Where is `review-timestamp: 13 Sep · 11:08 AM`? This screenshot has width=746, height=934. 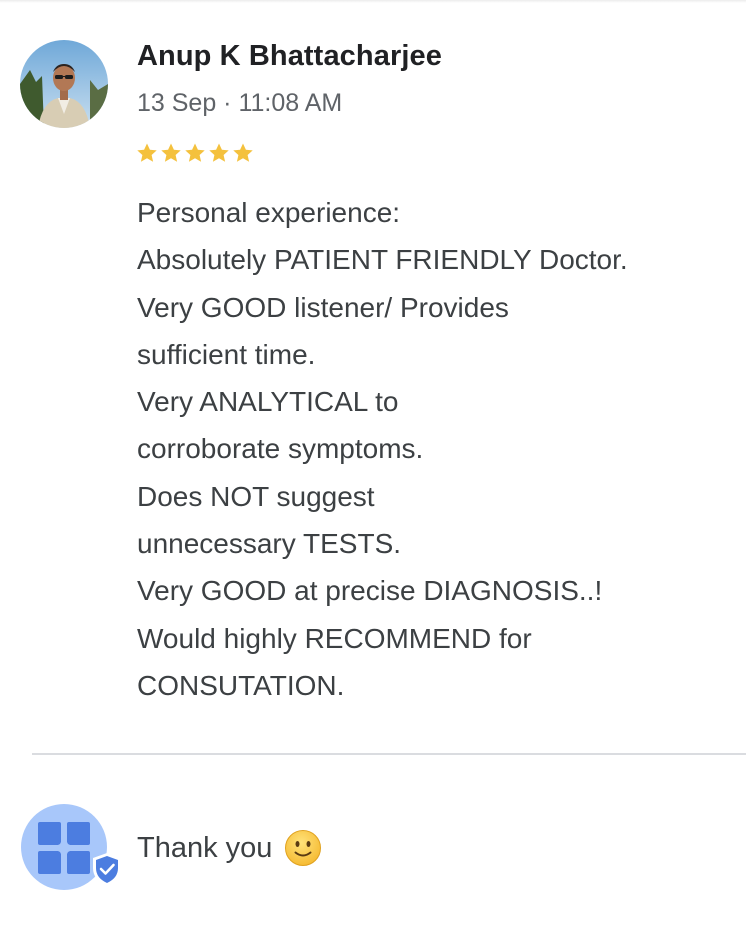
review-timestamp: 13 Sep · 11:08 AM is located at coordinates (240, 103).